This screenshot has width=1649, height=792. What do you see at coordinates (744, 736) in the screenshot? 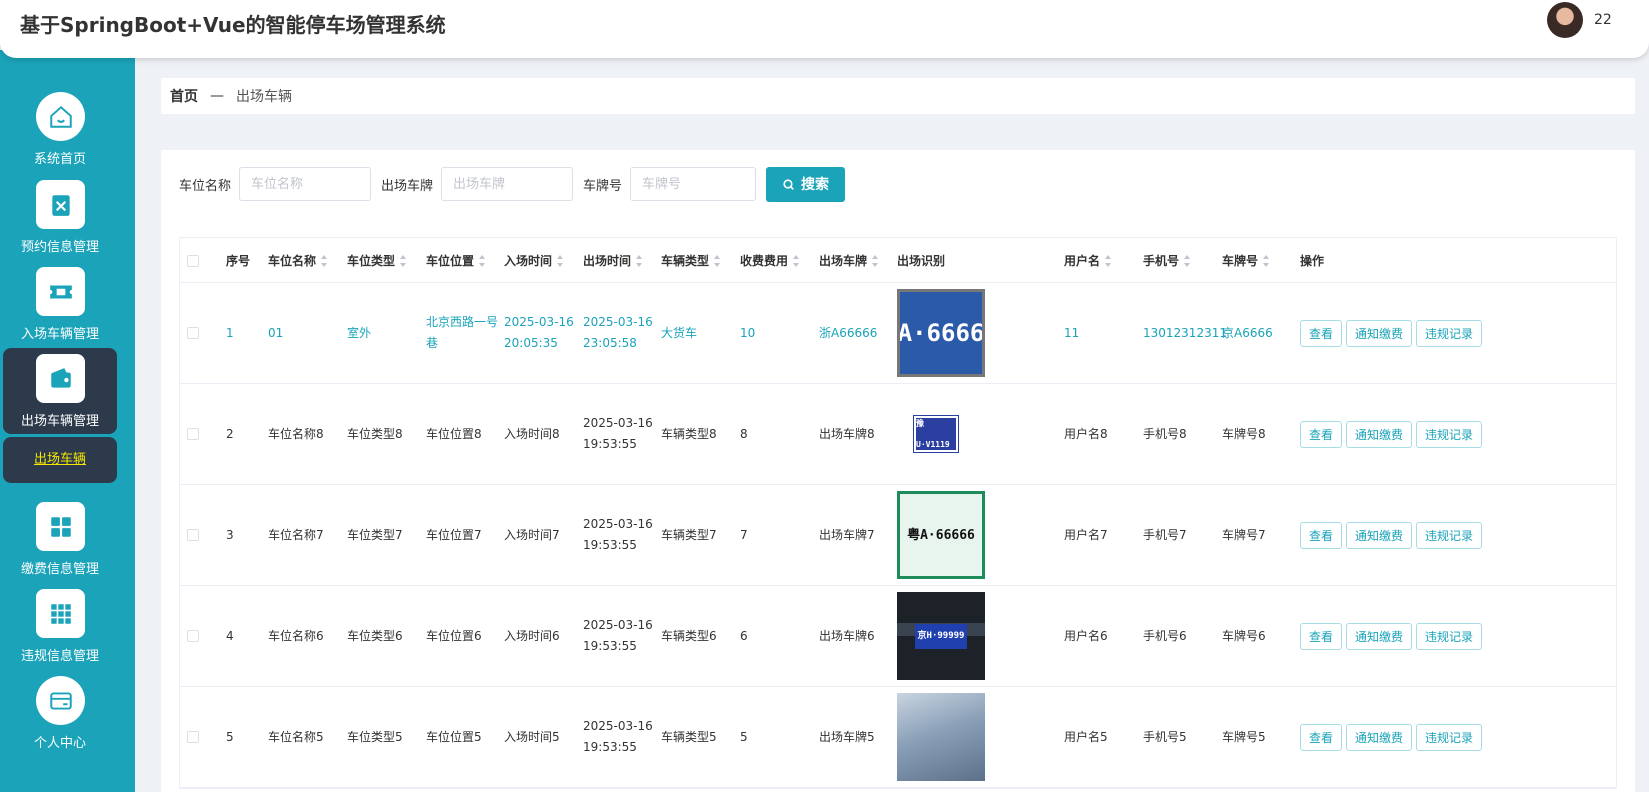
I see `cell-fee: 5` at bounding box center [744, 736].